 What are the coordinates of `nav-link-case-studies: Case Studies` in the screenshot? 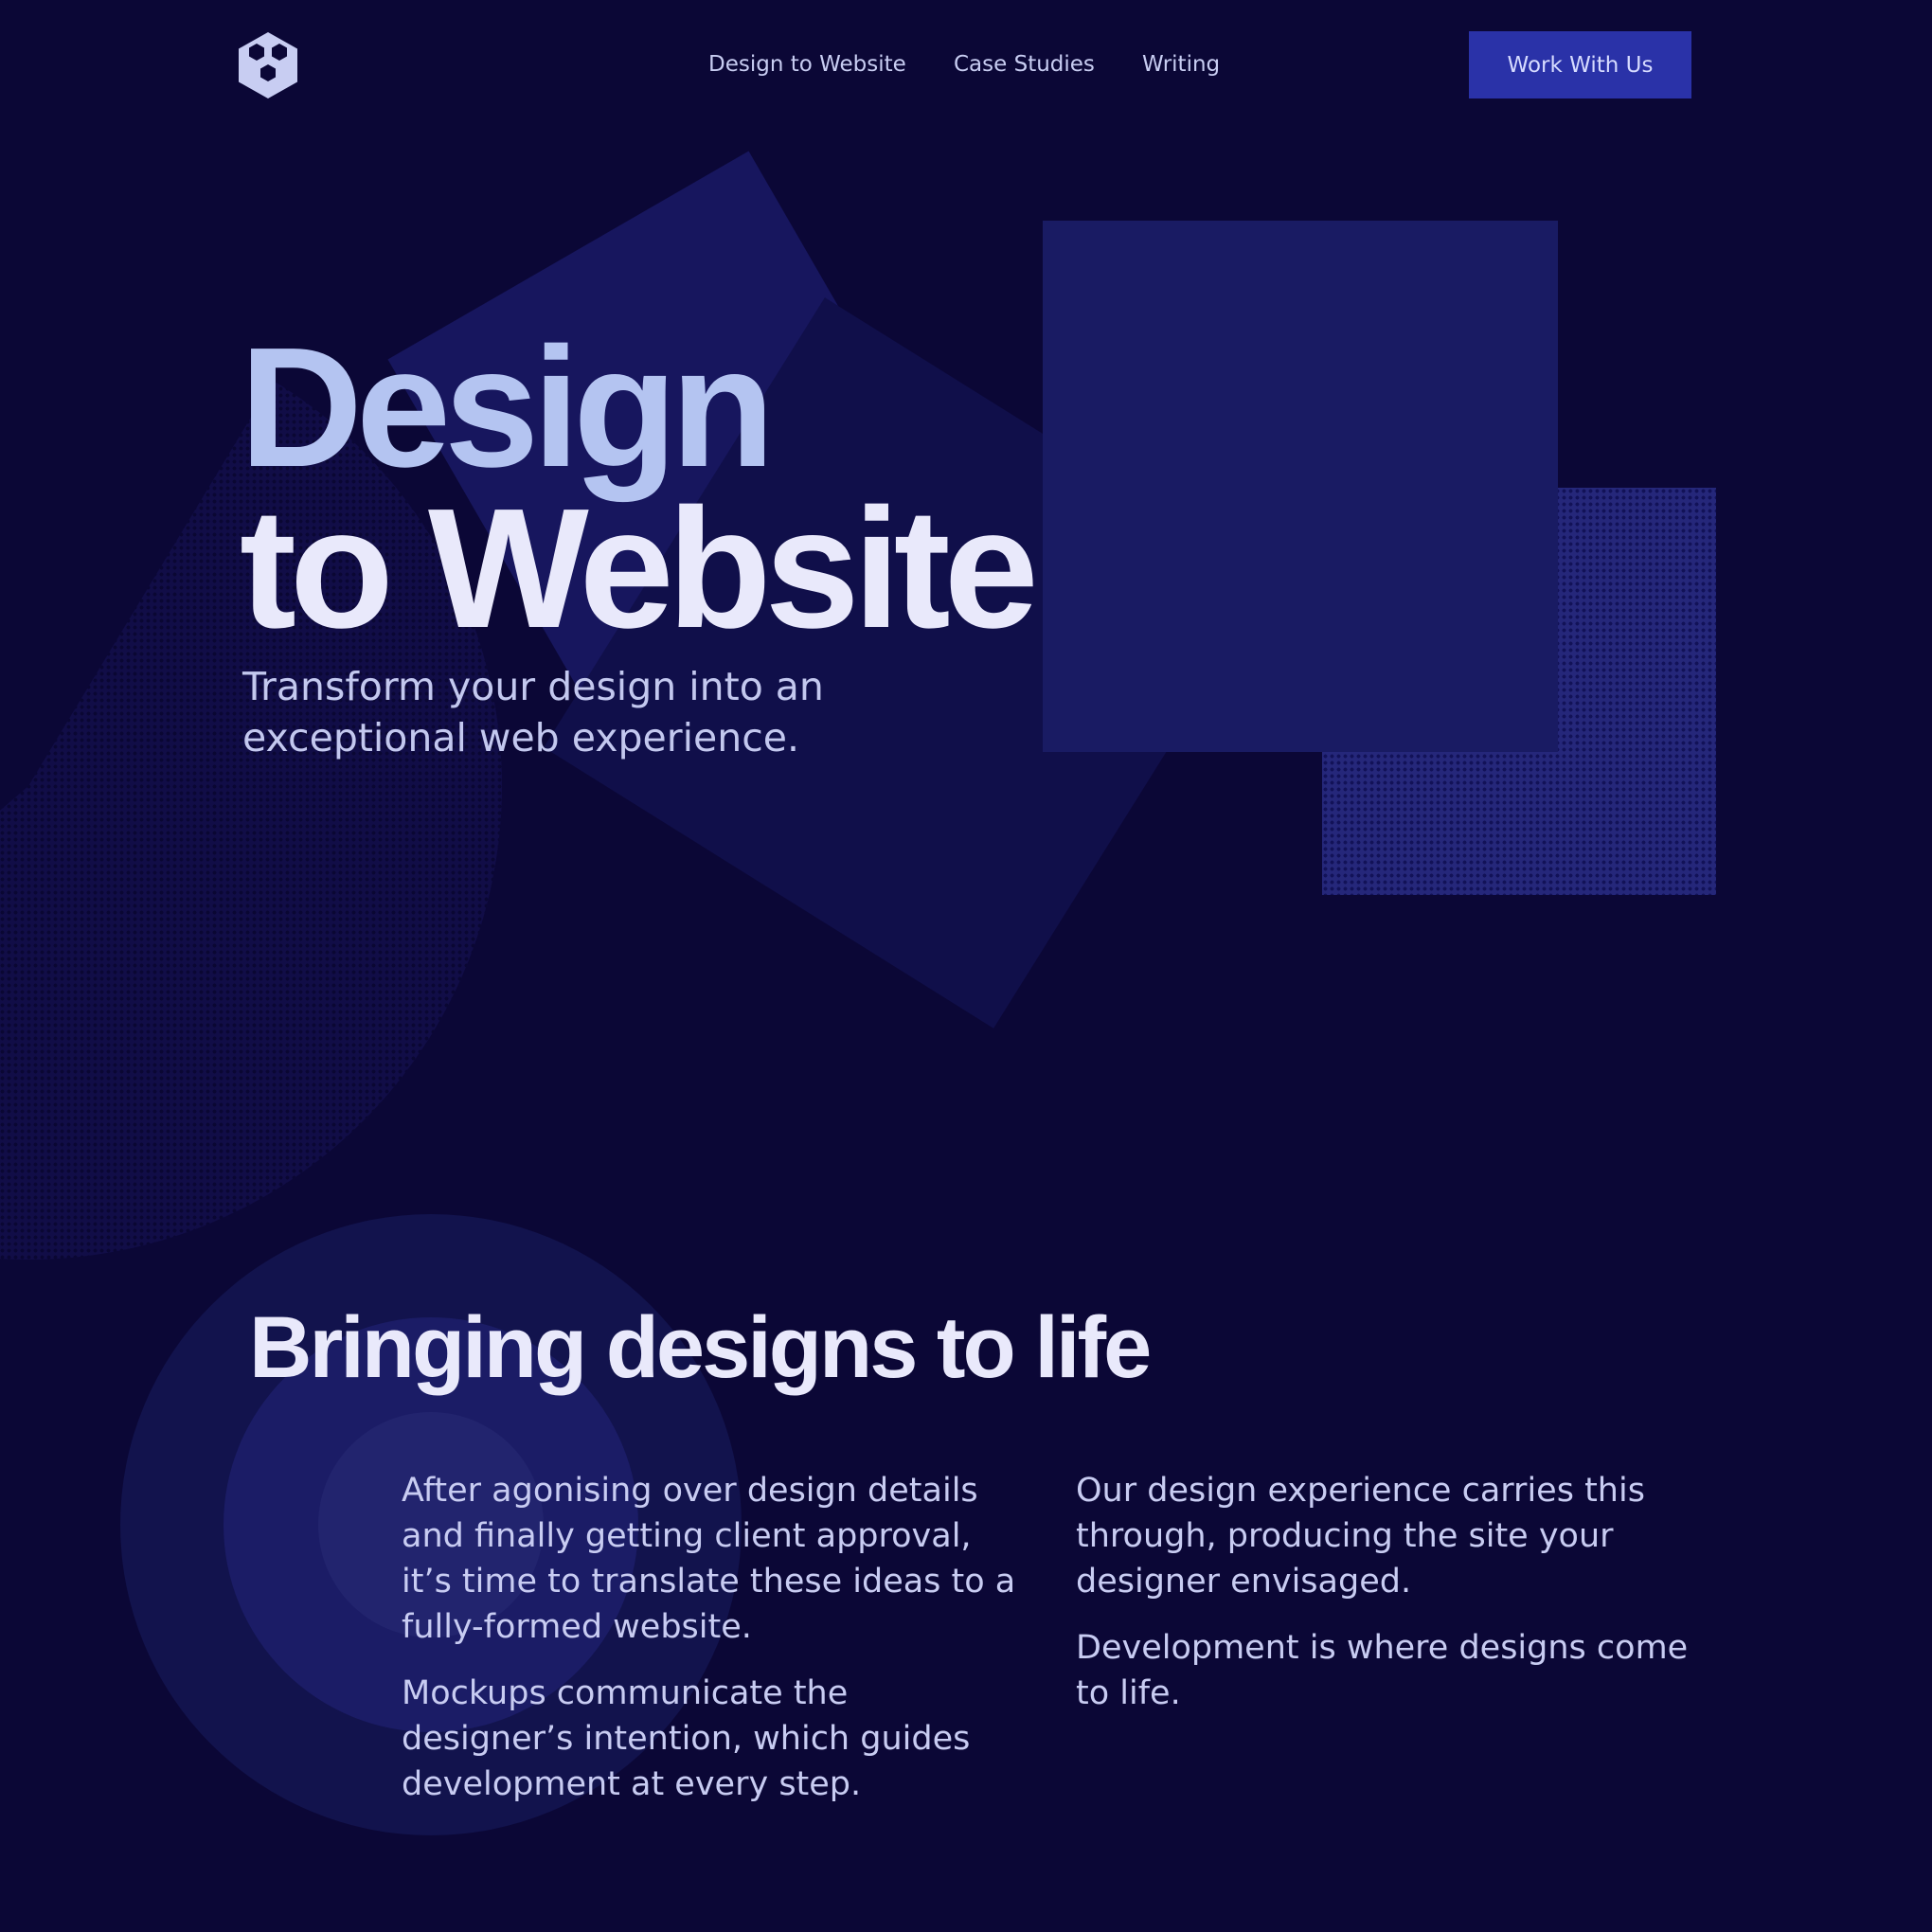 It's located at (1024, 64).